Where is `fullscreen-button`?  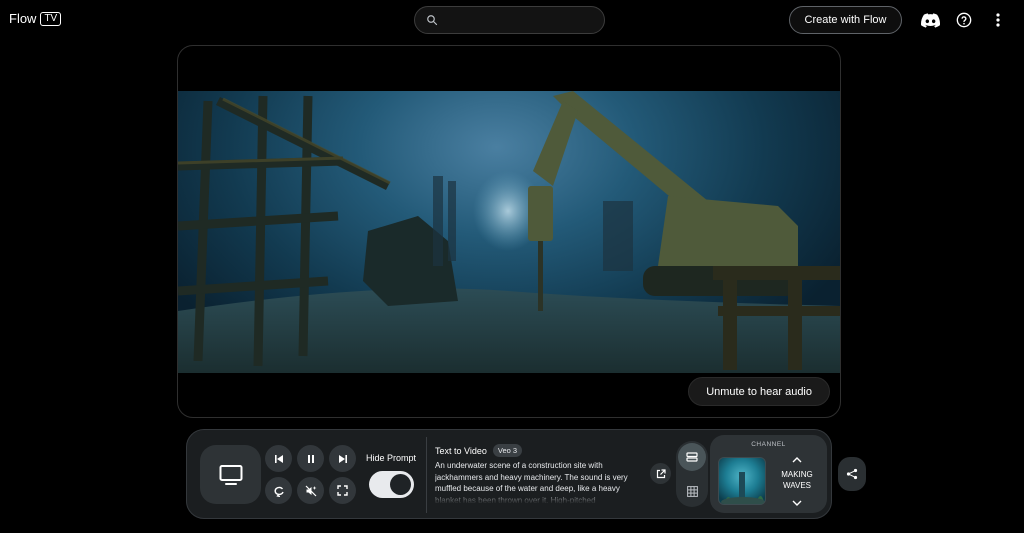 fullscreen-button is located at coordinates (342, 490).